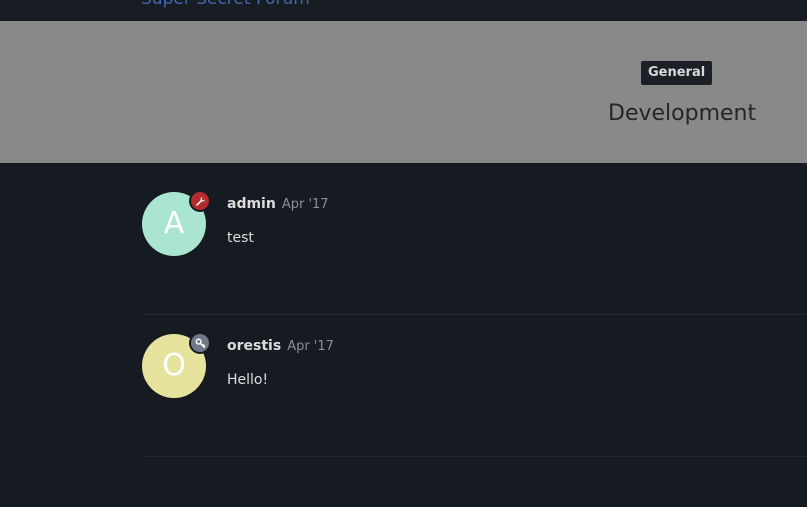  I want to click on avatar-letter: A, so click(174, 223).